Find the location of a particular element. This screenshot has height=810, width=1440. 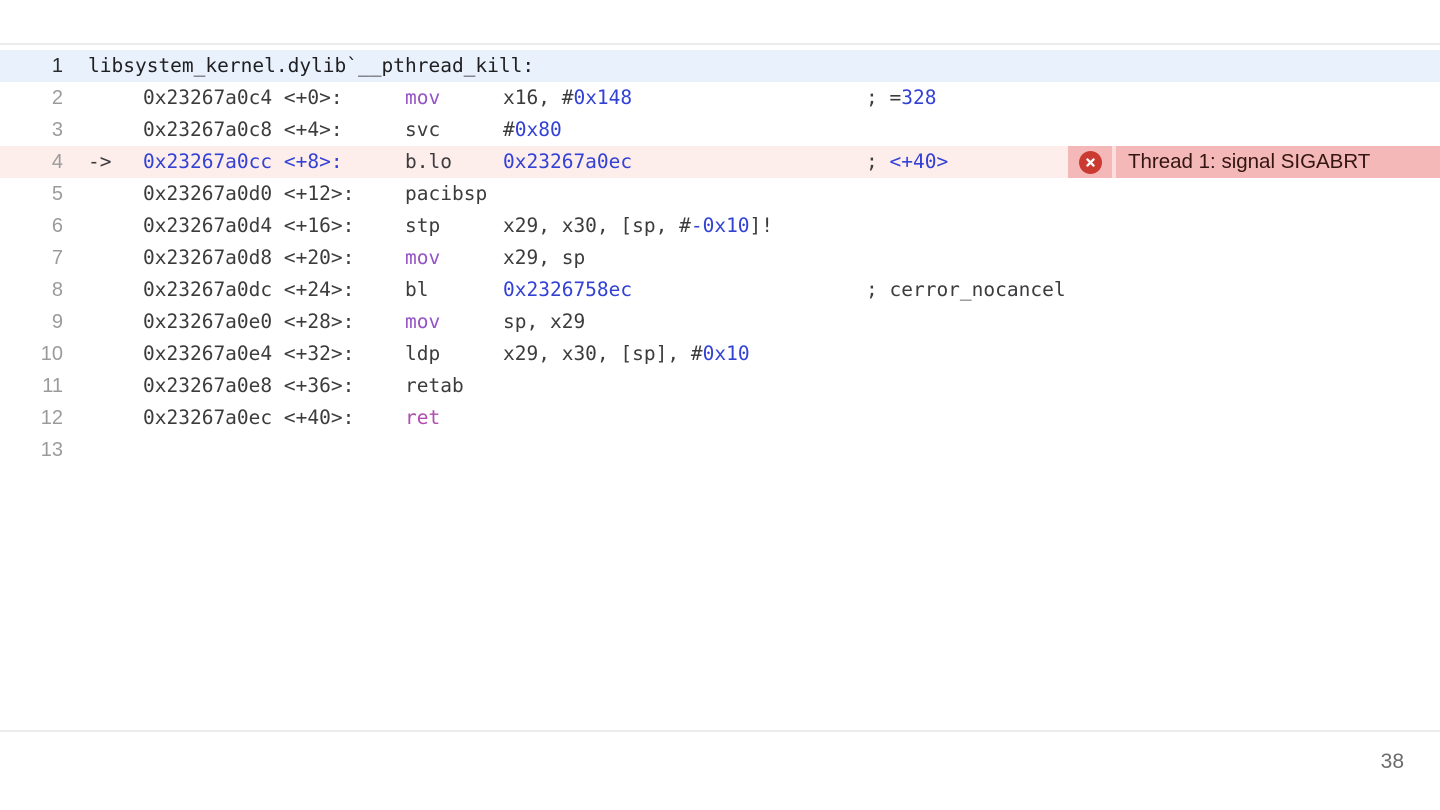

instruction-address: 0x23267a0d8 <+20>: is located at coordinates (248, 258).